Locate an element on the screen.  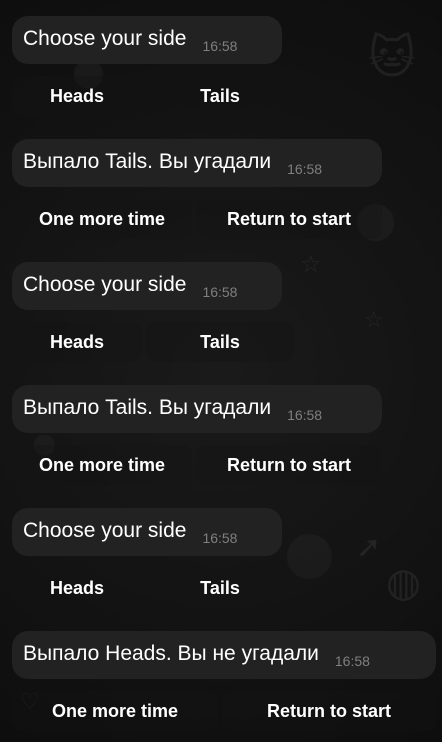
message-bubble: Выпало Heads. Вы не угадали 16:58 is located at coordinates (224, 655).